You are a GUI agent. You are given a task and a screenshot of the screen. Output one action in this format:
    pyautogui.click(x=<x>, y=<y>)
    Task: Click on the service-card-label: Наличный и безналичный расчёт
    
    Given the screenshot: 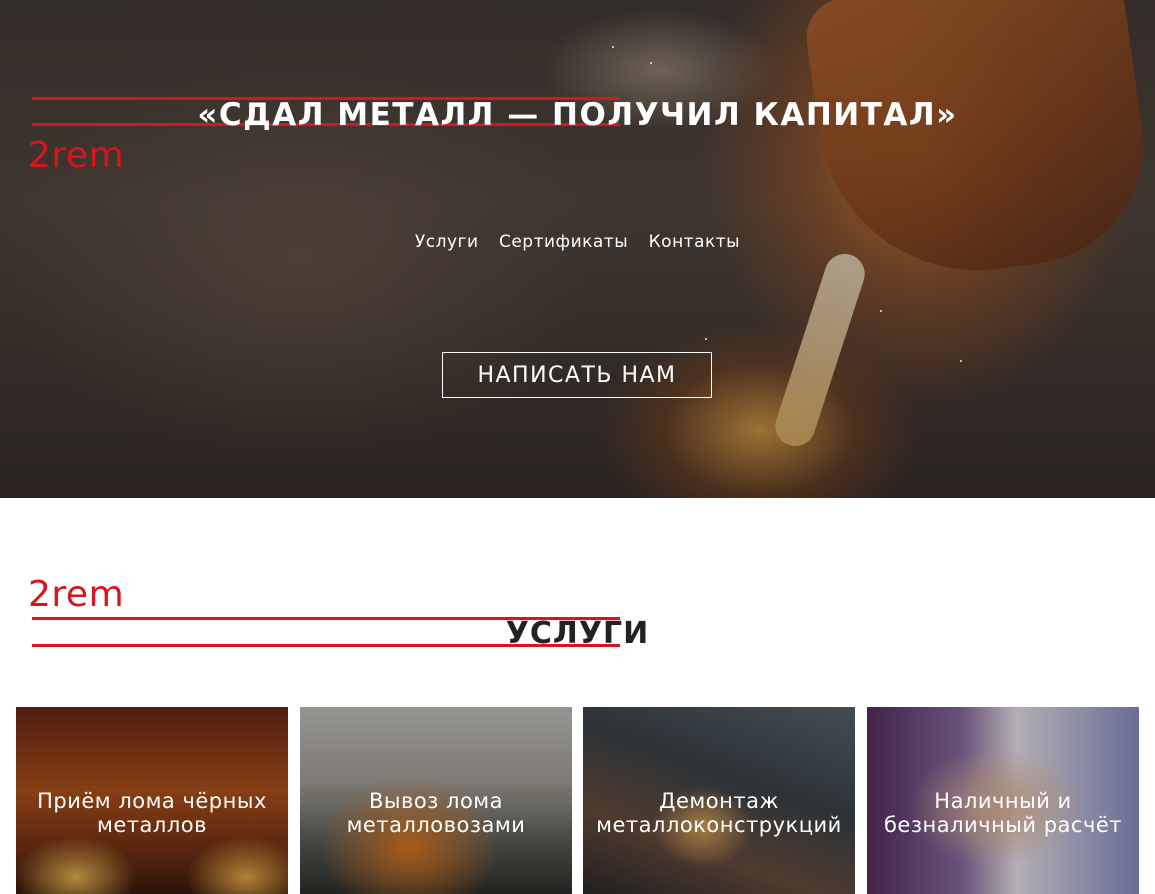 What is the action you would take?
    pyautogui.click(x=1003, y=812)
    